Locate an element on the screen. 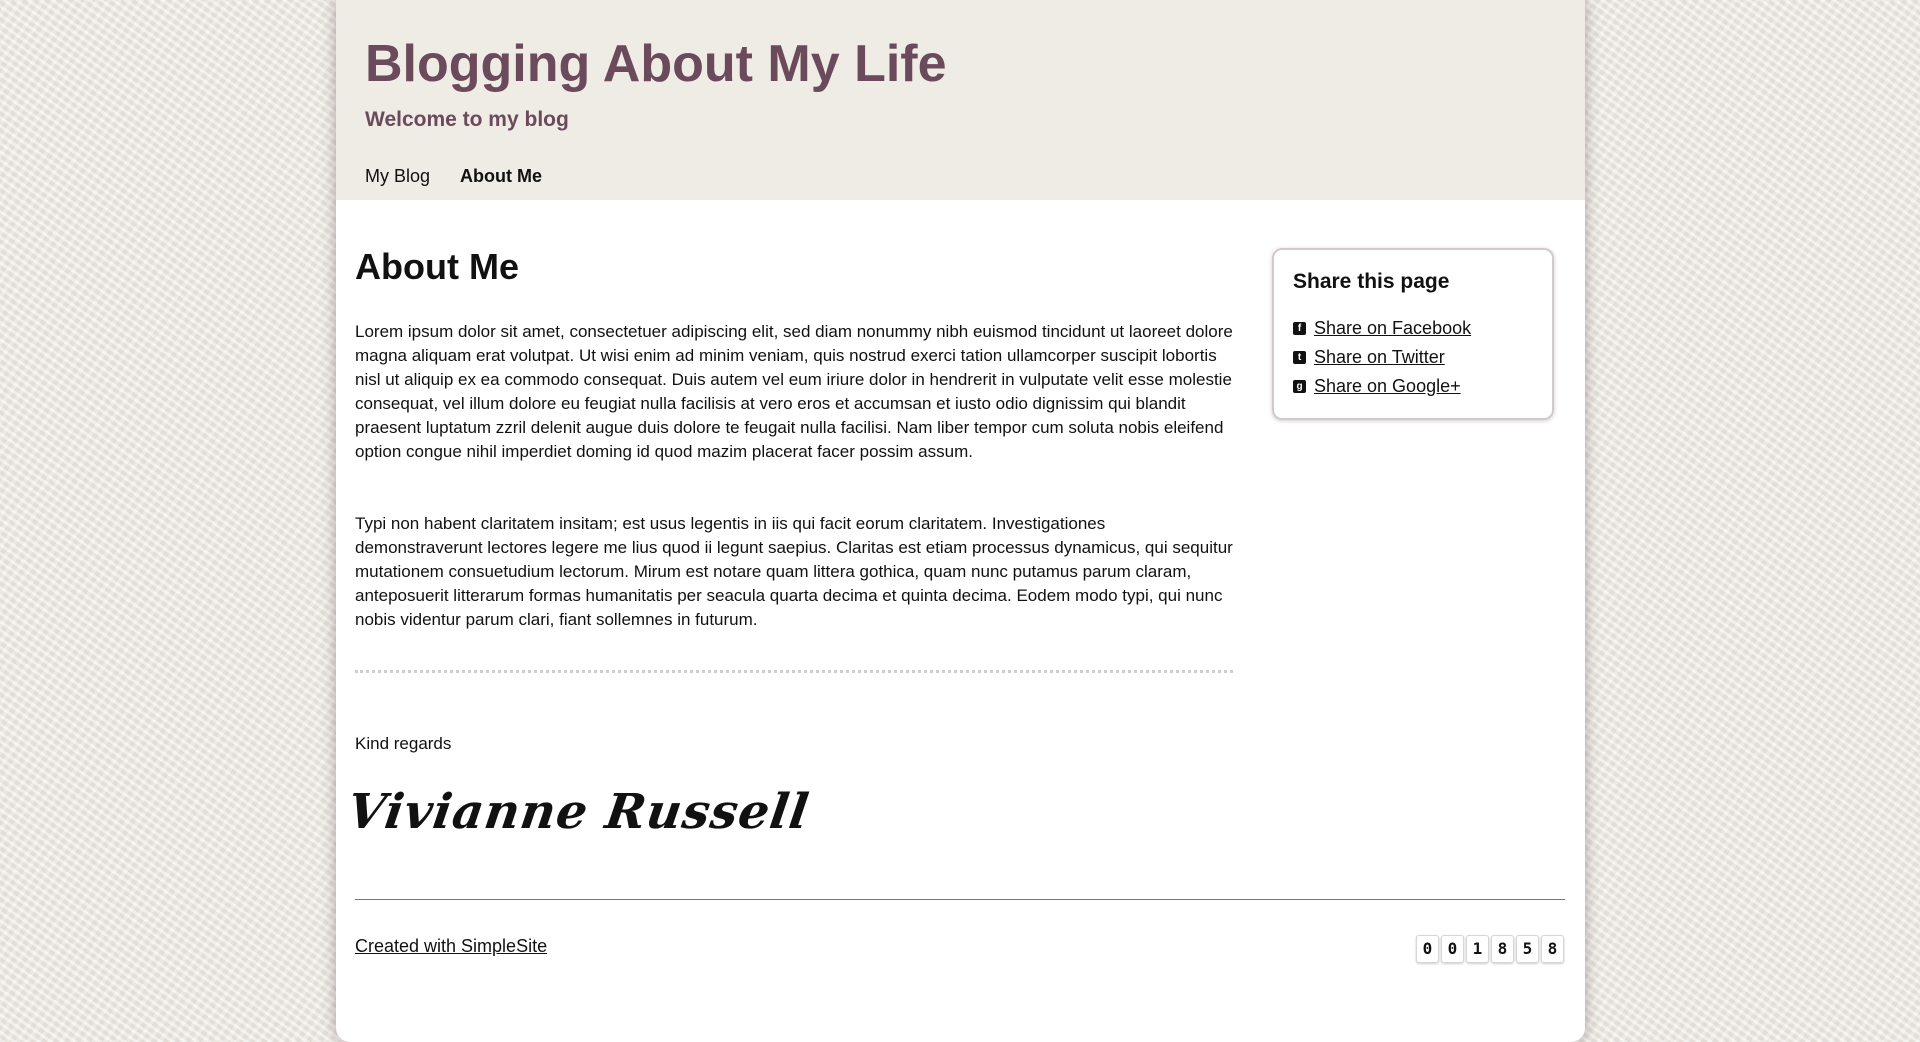  share-title: Share this page is located at coordinates (1371, 281).